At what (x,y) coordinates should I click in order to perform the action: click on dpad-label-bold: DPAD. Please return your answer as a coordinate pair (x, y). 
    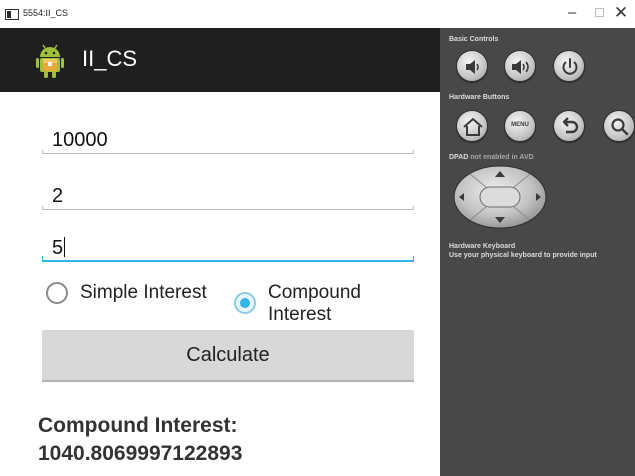
    Looking at the image, I should click on (459, 157).